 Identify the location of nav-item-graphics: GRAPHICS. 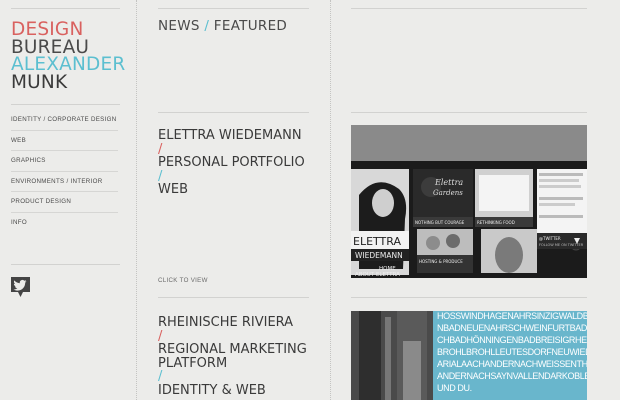
(64, 161).